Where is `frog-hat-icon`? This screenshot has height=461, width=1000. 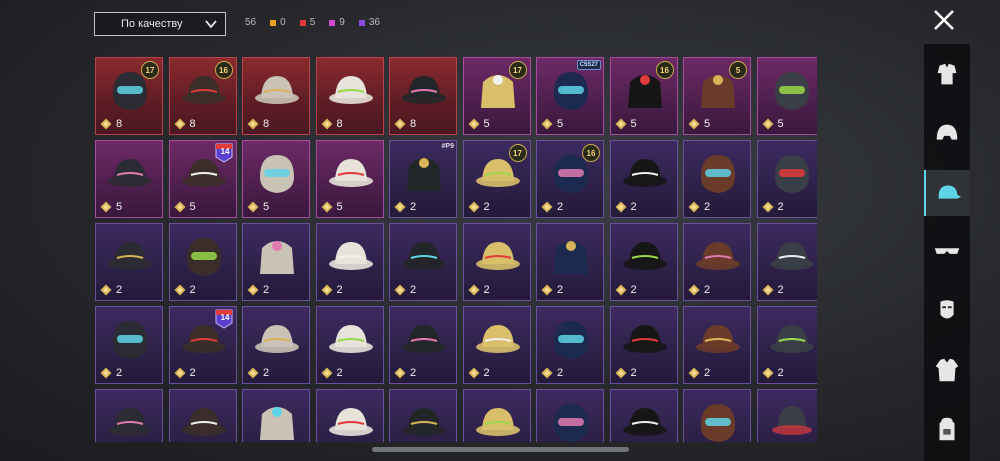
frog-hat-icon is located at coordinates (130, 173).